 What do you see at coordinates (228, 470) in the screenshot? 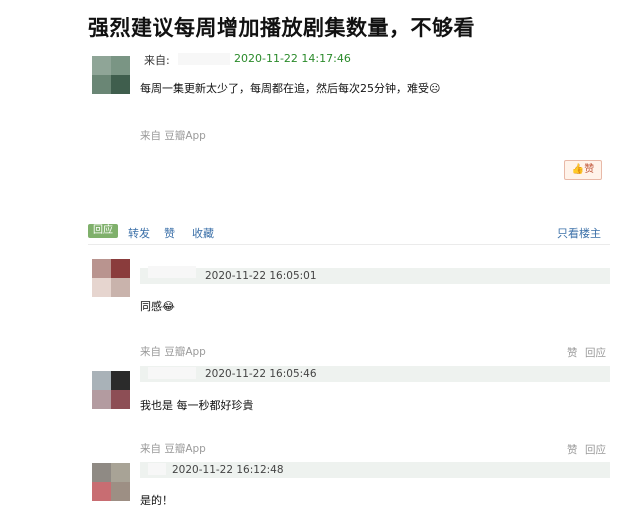
I see `reply-timestamp: 2020-11-22 16:12:48` at bounding box center [228, 470].